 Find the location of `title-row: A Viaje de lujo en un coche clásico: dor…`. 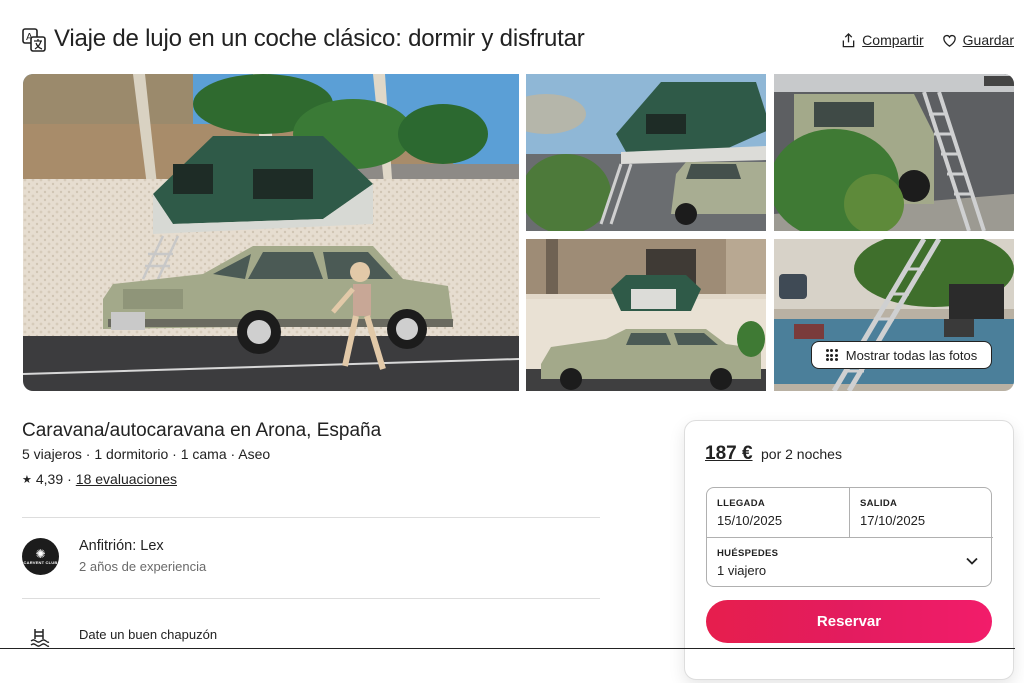

title-row: A Viaje de lujo en un coche clásico: dor… is located at coordinates (518, 41).